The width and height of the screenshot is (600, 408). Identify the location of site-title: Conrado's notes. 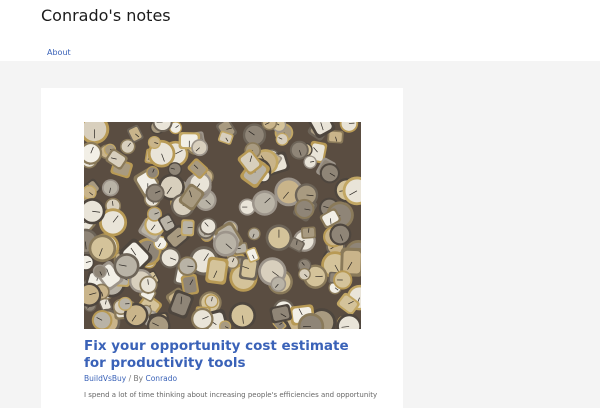
(106, 16).